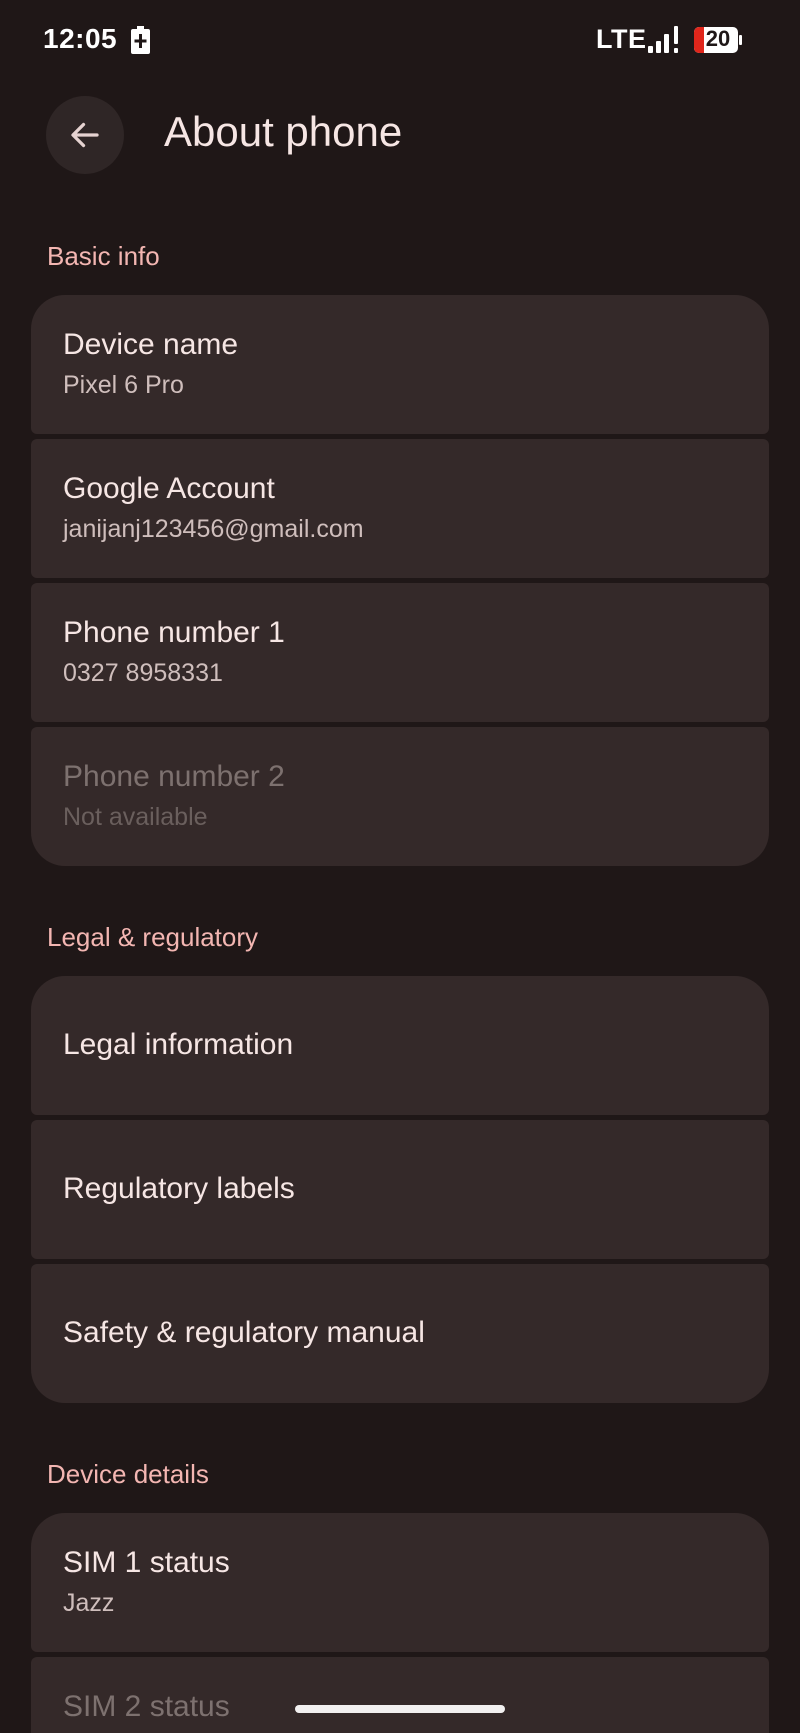  I want to click on section-header-legal: Legal & regulatory, so click(153, 937).